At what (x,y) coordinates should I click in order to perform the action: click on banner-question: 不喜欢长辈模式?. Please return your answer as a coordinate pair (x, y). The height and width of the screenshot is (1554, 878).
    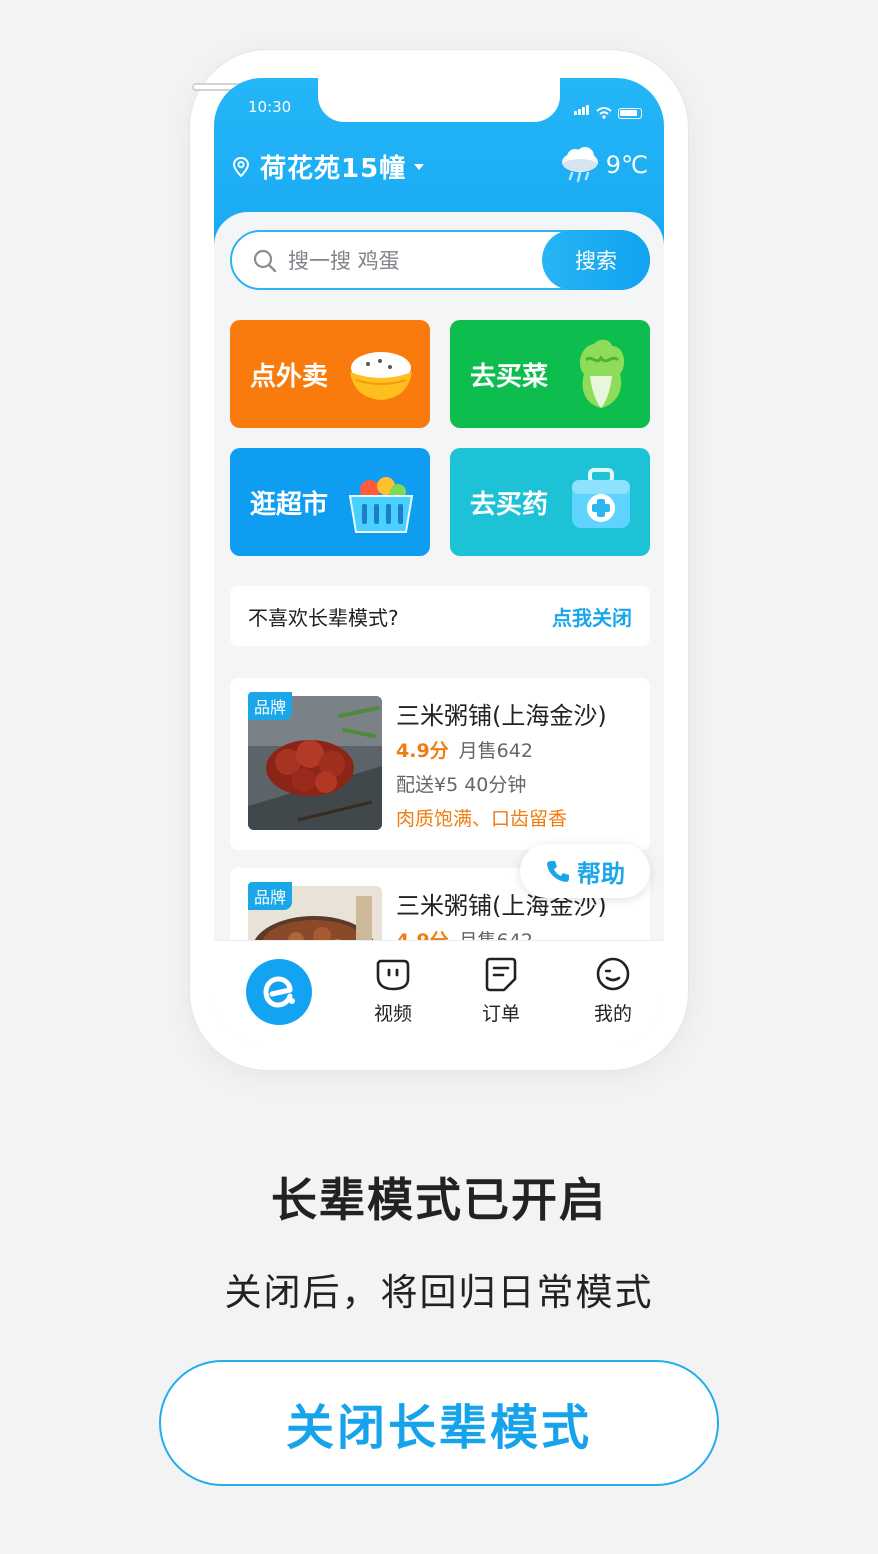
    Looking at the image, I should click on (323, 618).